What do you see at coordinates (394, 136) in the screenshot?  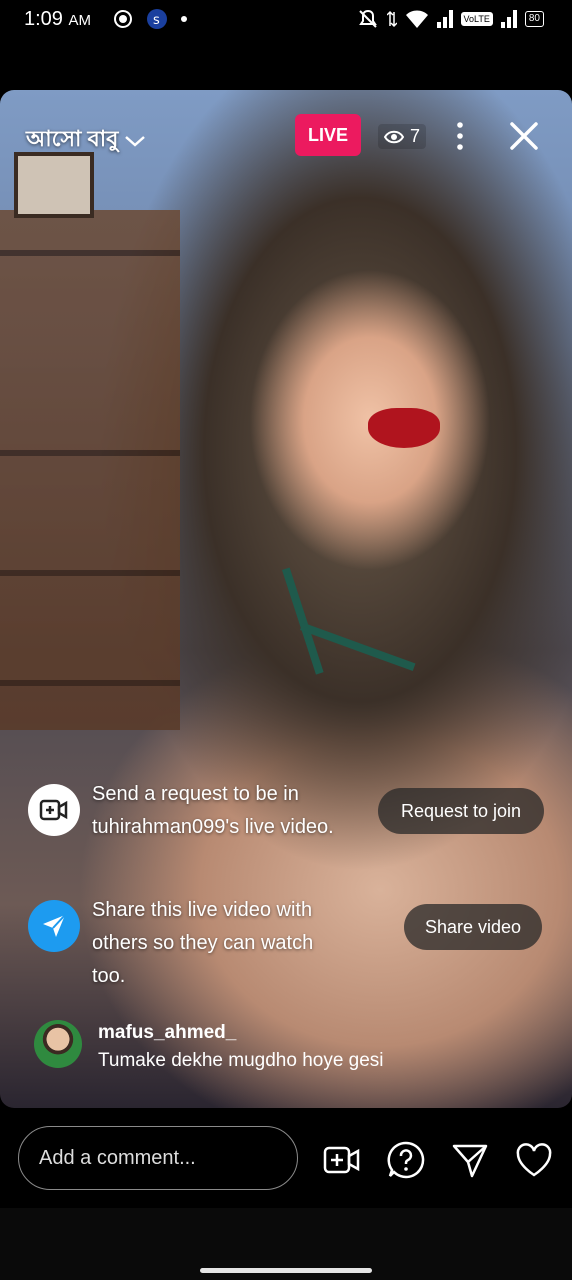 I see `eye-icon` at bounding box center [394, 136].